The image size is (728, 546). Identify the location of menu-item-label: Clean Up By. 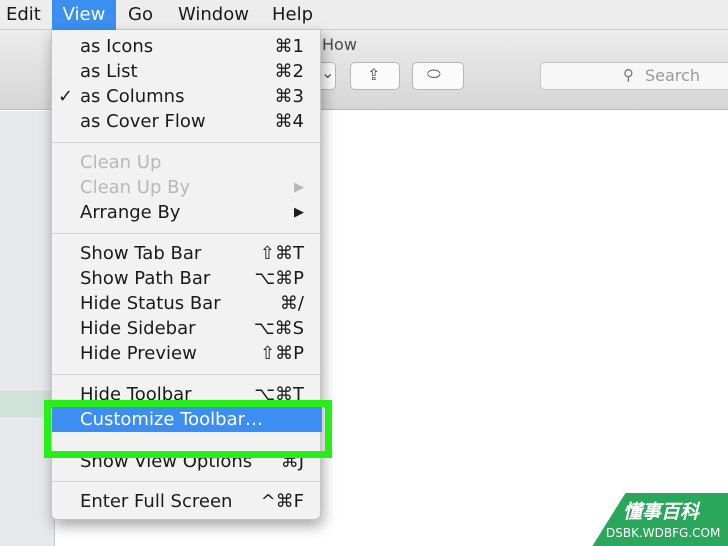
(135, 187).